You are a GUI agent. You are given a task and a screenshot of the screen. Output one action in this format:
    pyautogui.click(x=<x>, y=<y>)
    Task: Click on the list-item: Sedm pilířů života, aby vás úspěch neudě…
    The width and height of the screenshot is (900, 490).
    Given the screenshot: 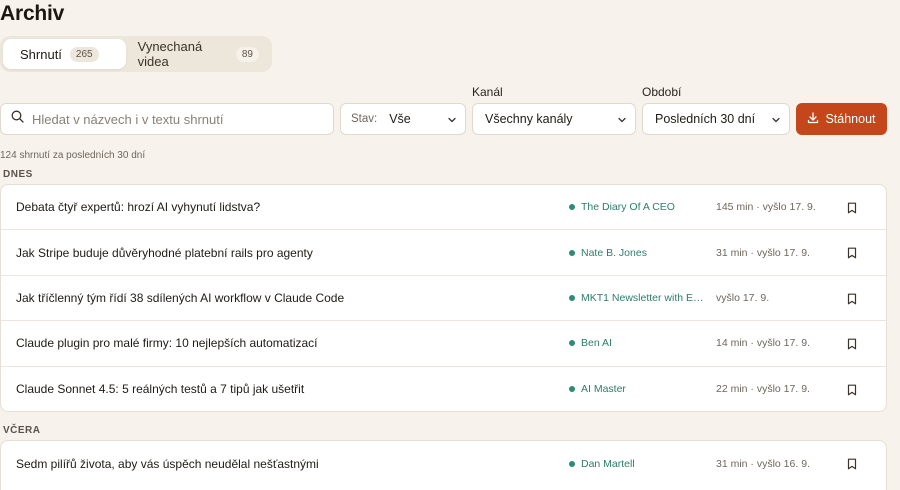 What is the action you would take?
    pyautogui.click(x=443, y=463)
    